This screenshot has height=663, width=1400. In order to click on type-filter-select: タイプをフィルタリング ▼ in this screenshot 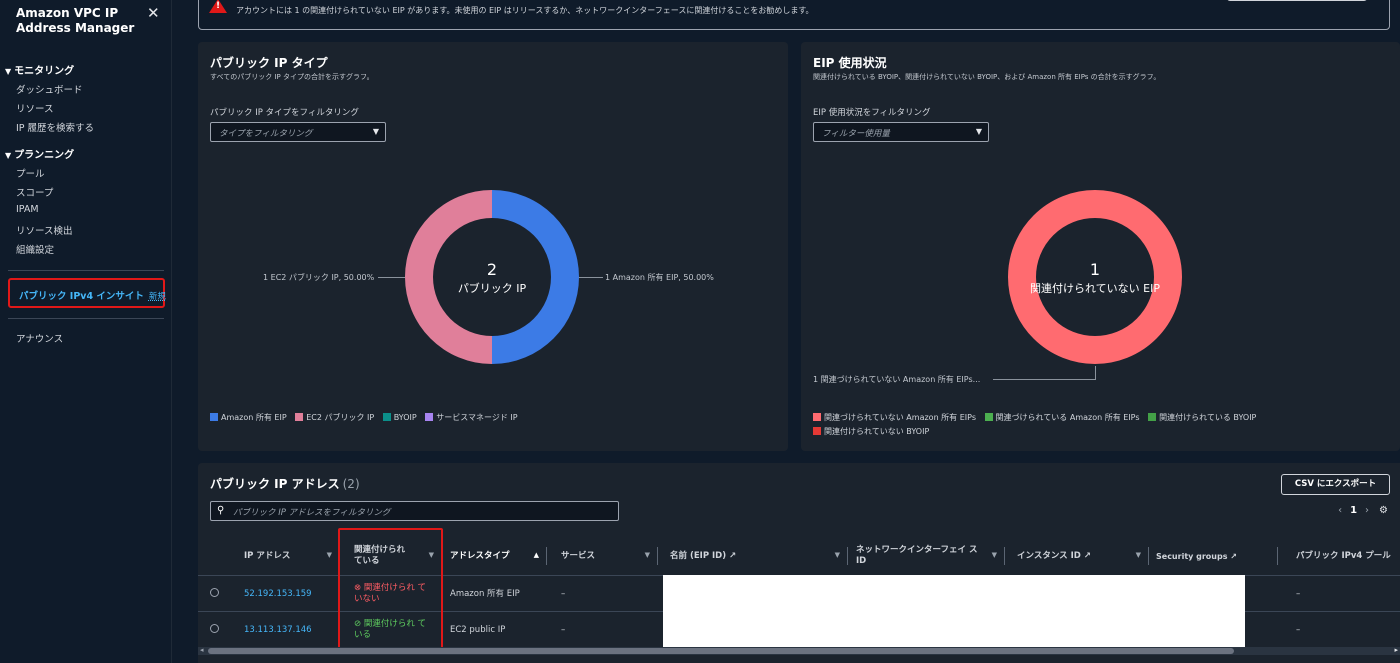, I will do `click(298, 132)`.